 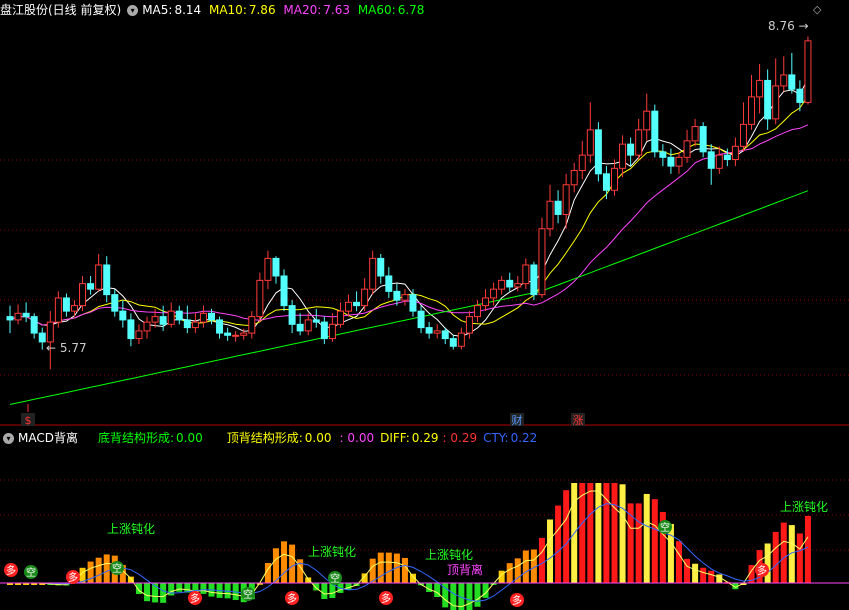 I want to click on event-marker: 财, so click(x=517, y=420).